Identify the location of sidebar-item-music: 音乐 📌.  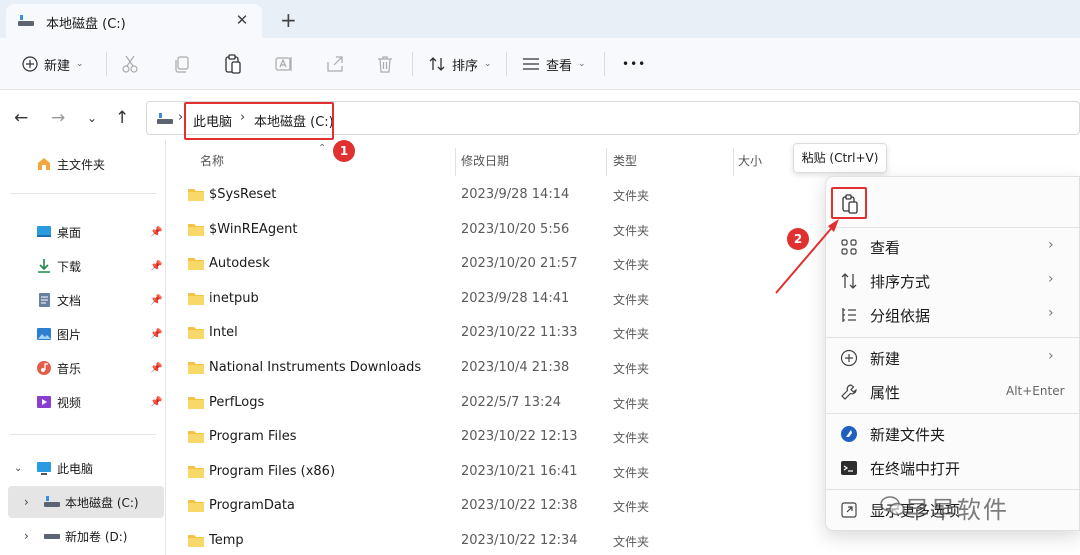
(82, 368).